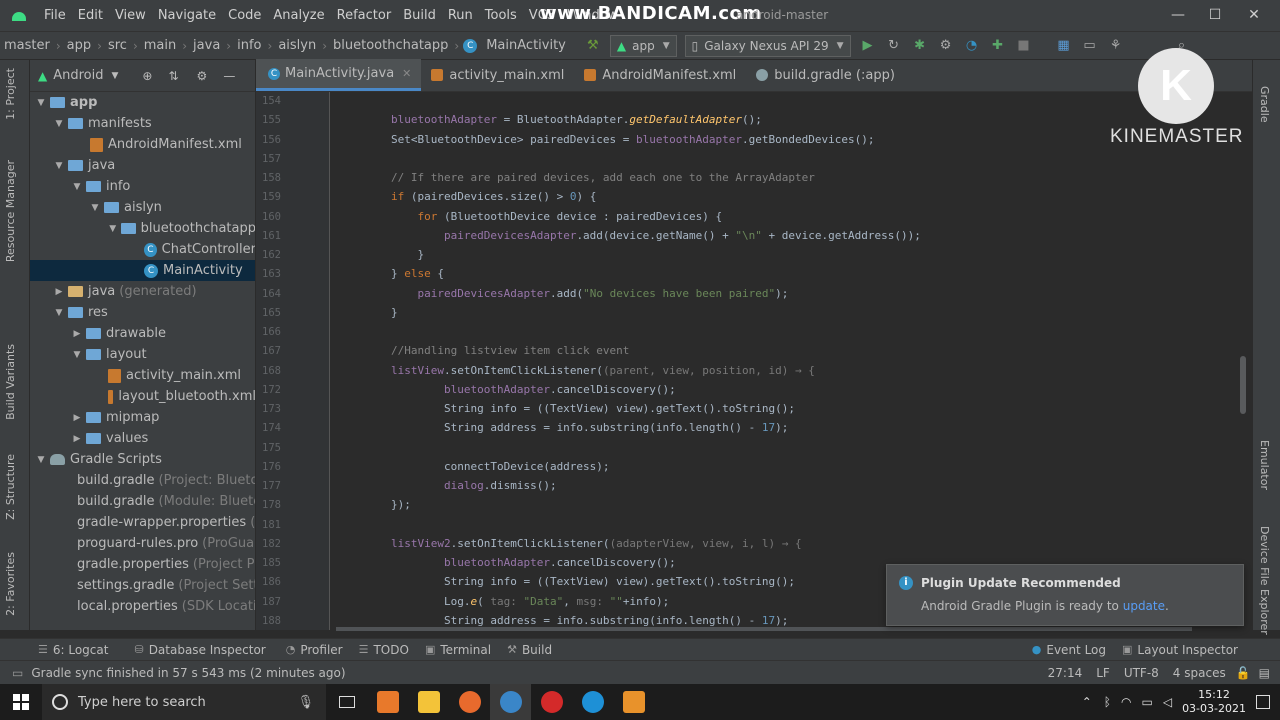 The width and height of the screenshot is (1280, 720). I want to click on tree-item-settings-gradle: settings.gradle(Project Settin, so click(142, 585).